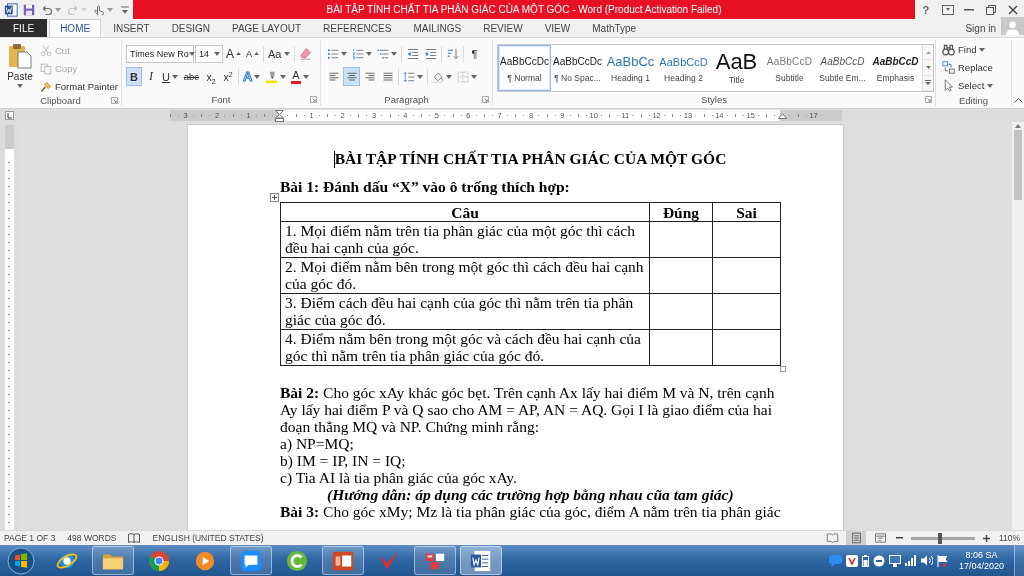 This screenshot has height=576, width=1024. Describe the element at coordinates (134, 76) in the screenshot. I see `bold-button: B` at that location.